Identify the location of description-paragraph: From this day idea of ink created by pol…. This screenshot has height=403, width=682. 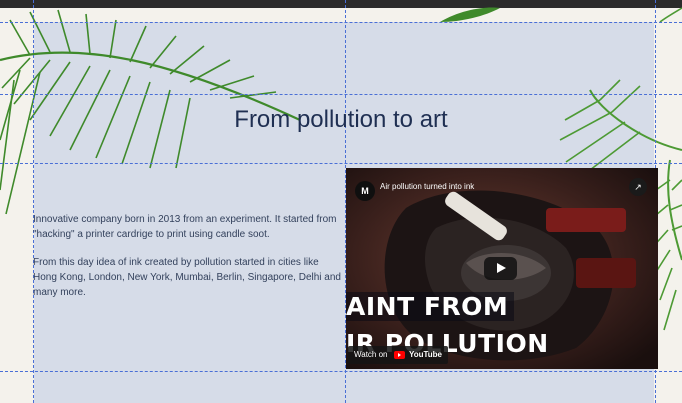
(187, 277).